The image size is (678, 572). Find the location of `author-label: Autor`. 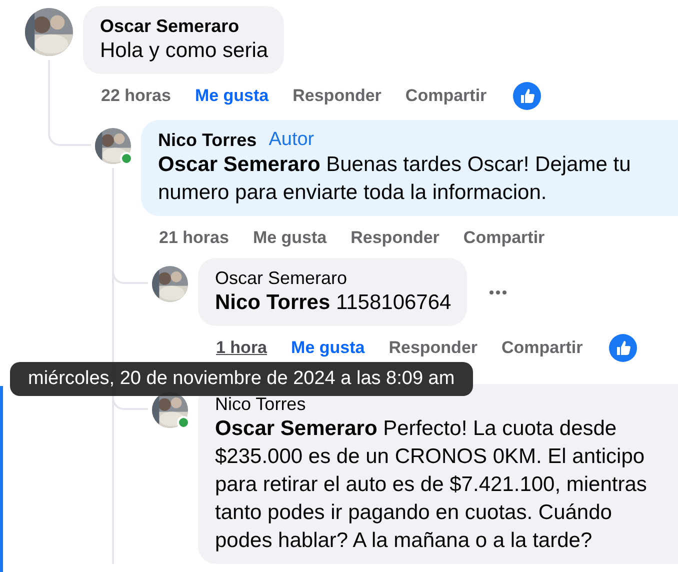

author-label: Autor is located at coordinates (291, 140).